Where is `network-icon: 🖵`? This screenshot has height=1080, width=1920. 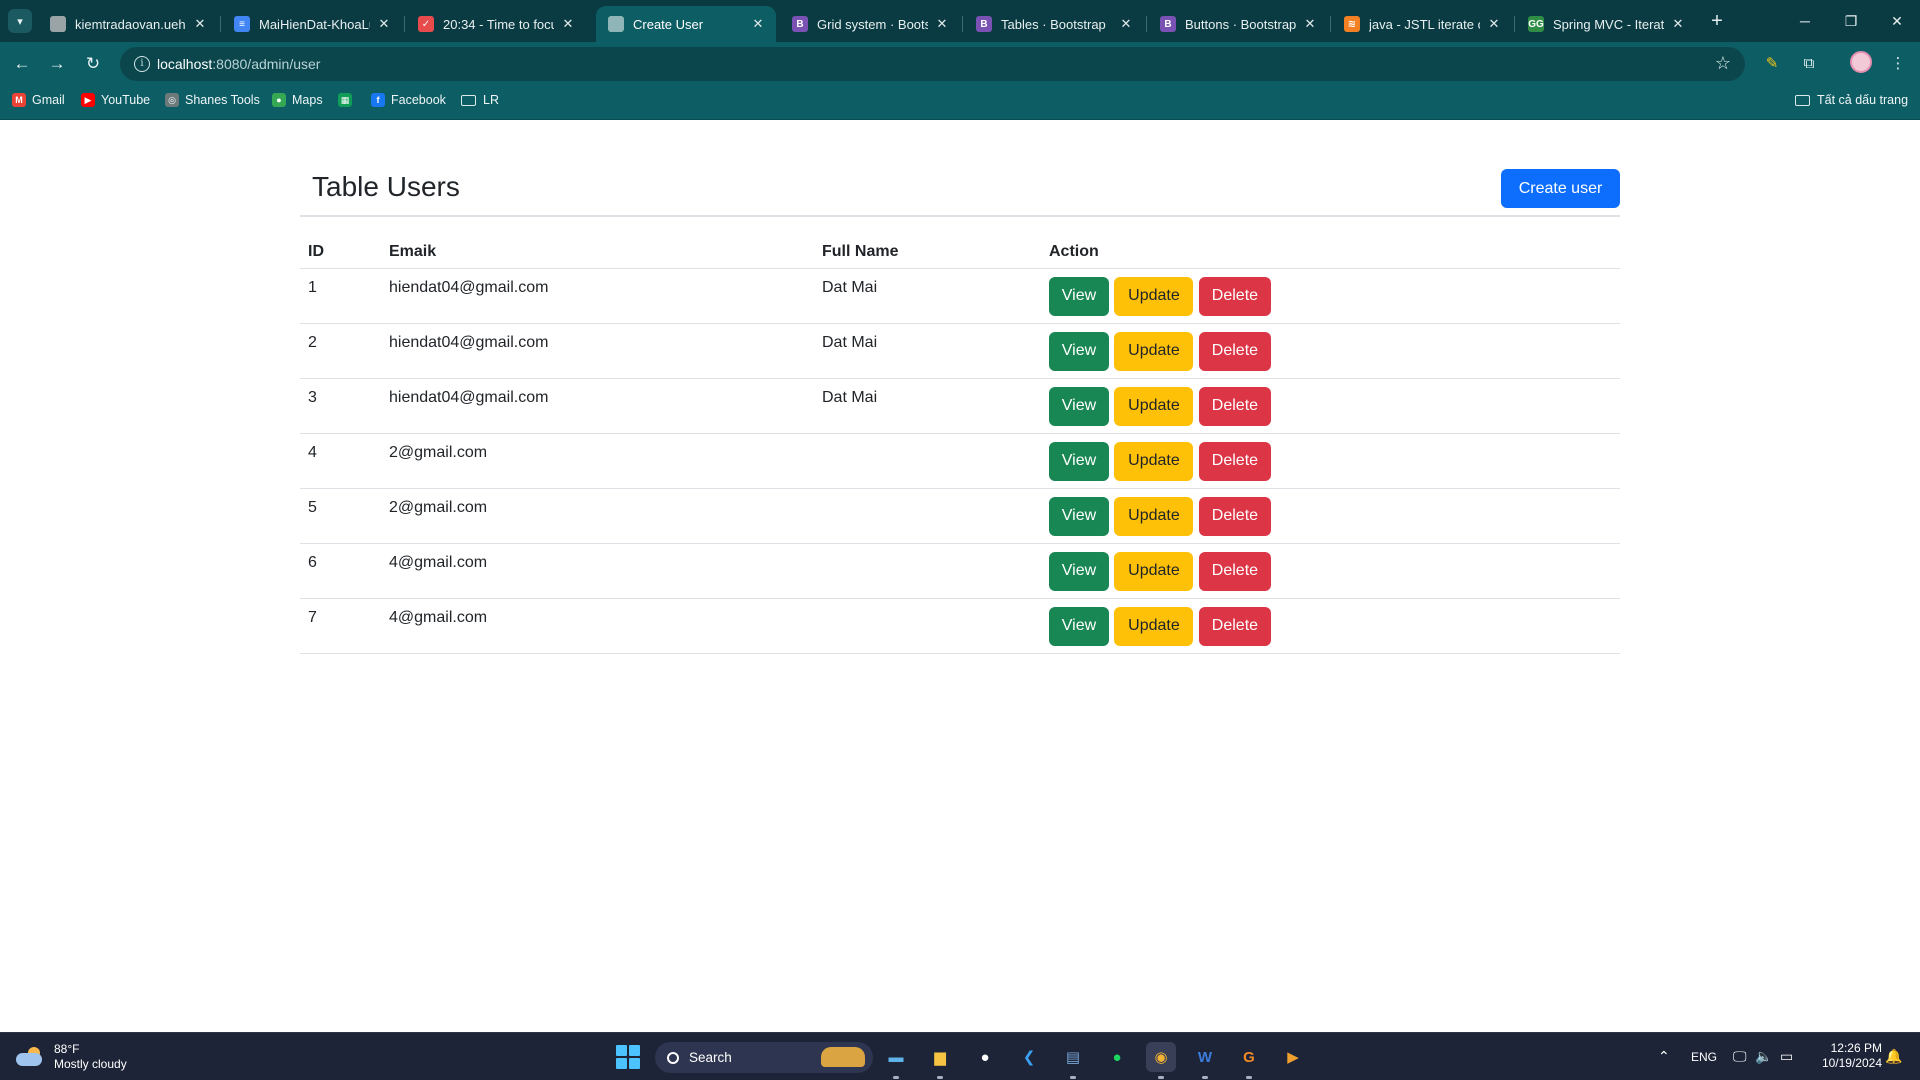
network-icon: 🖵 is located at coordinates (1740, 1056).